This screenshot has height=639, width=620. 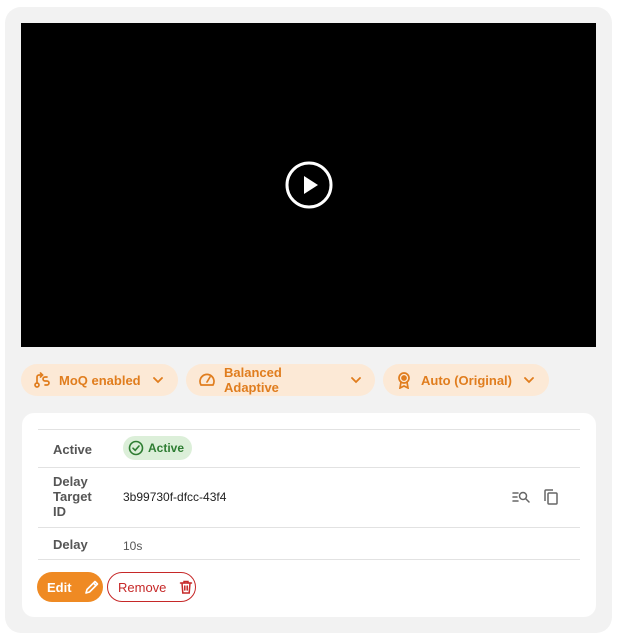 What do you see at coordinates (72, 496) in the screenshot?
I see `delay-target-label: Delay Target ID` at bounding box center [72, 496].